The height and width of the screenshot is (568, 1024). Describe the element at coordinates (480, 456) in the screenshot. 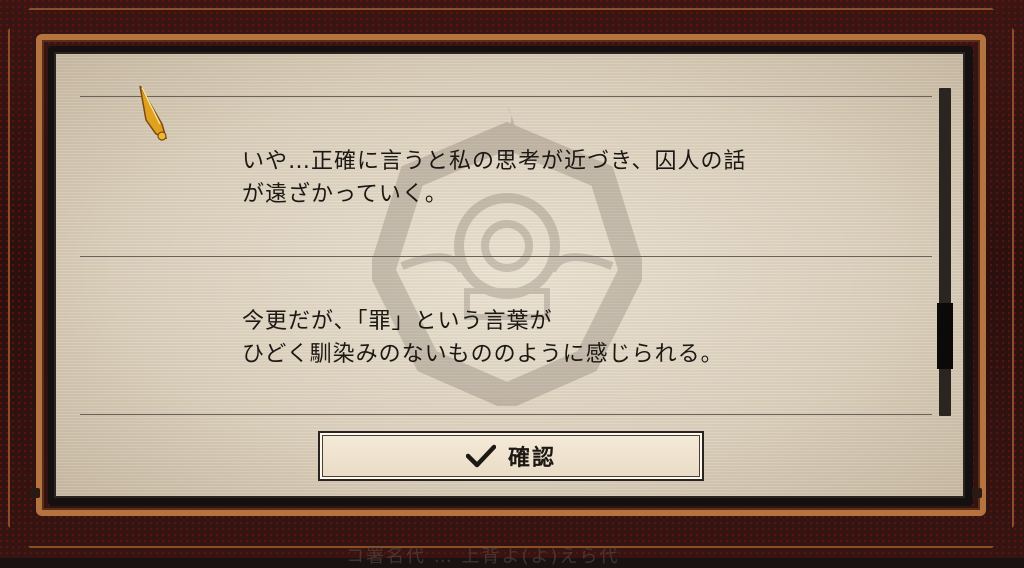

I see `check-icon` at that location.